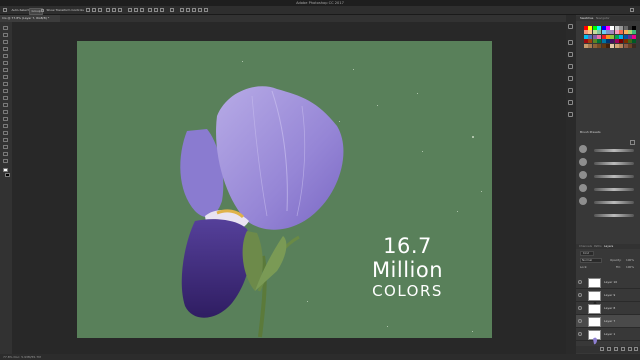 Image resolution: width=640 pixels, height=360 pixels. I want to click on align-bottom-icon, so click(100, 10).